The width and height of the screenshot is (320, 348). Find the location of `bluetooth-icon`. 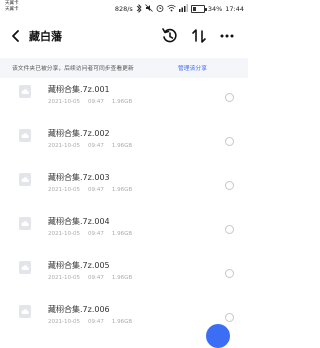

bluetooth-icon is located at coordinates (139, 9).